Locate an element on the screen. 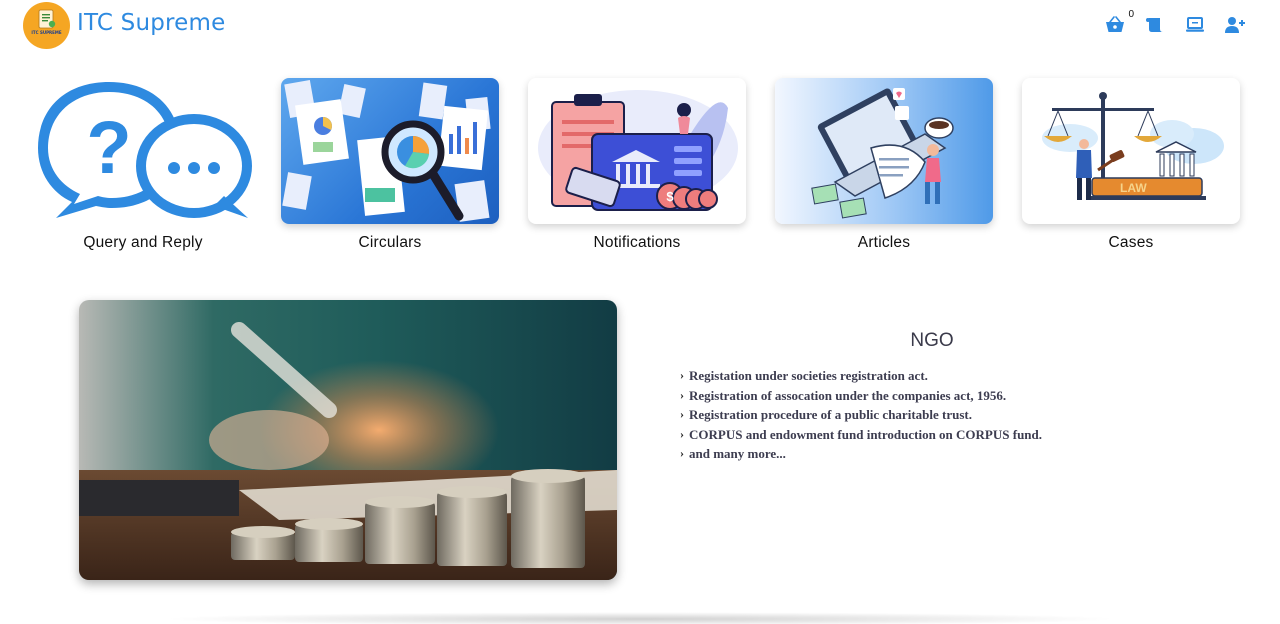  card-query-and-reply: ? Query and Reply is located at coordinates (143, 165).